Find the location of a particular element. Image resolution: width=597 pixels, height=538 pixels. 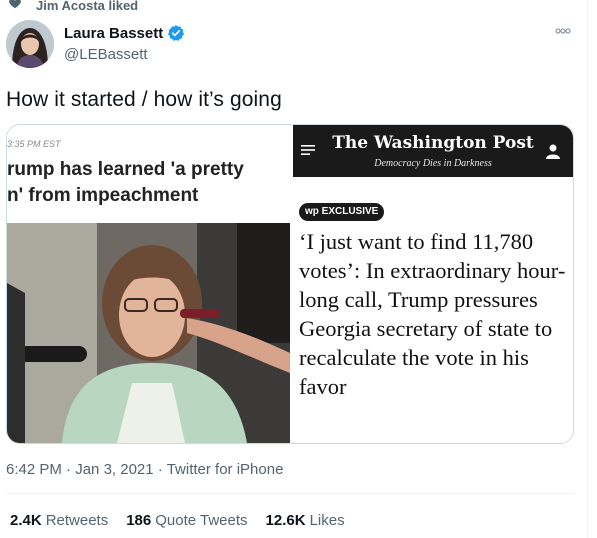

retweets-stat: 2.4K Retweets is located at coordinates (59, 520).